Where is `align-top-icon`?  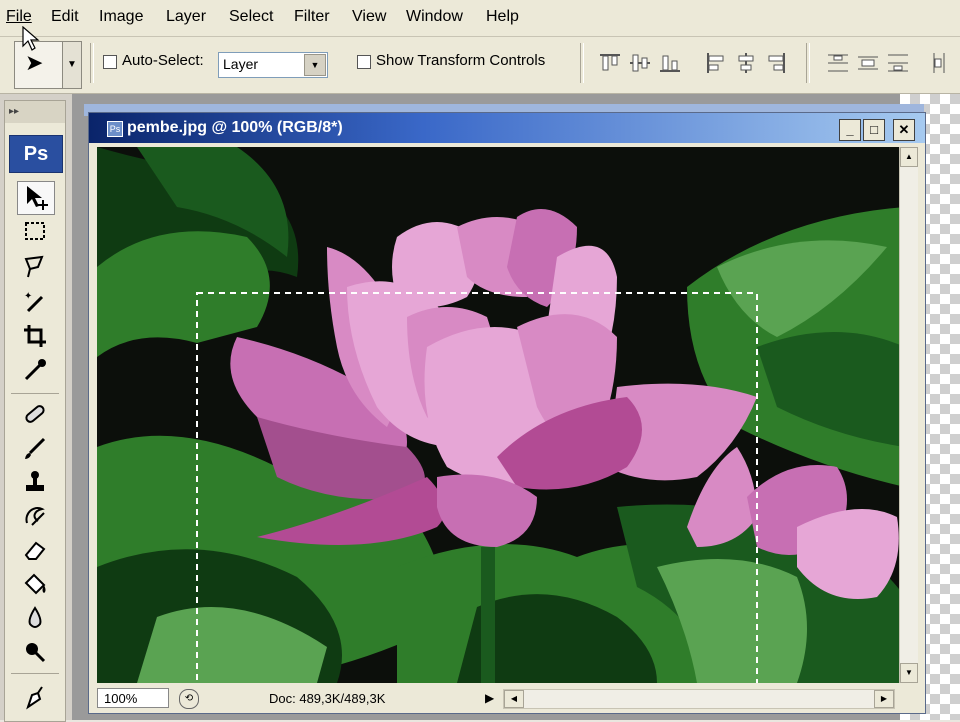 align-top-icon is located at coordinates (610, 63).